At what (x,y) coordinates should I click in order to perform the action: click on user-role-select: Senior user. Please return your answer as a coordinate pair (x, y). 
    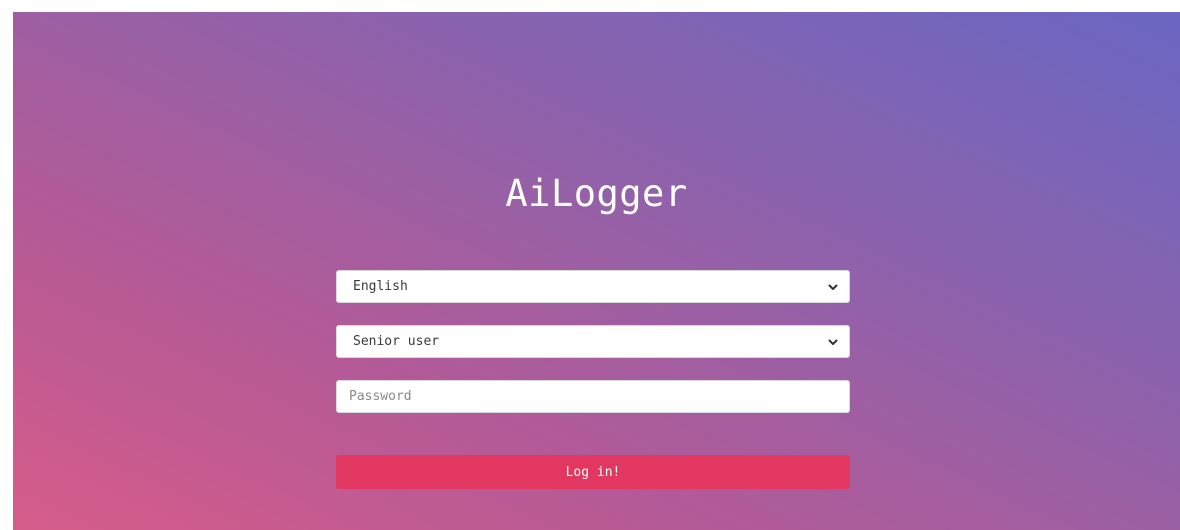
    Looking at the image, I should click on (593, 341).